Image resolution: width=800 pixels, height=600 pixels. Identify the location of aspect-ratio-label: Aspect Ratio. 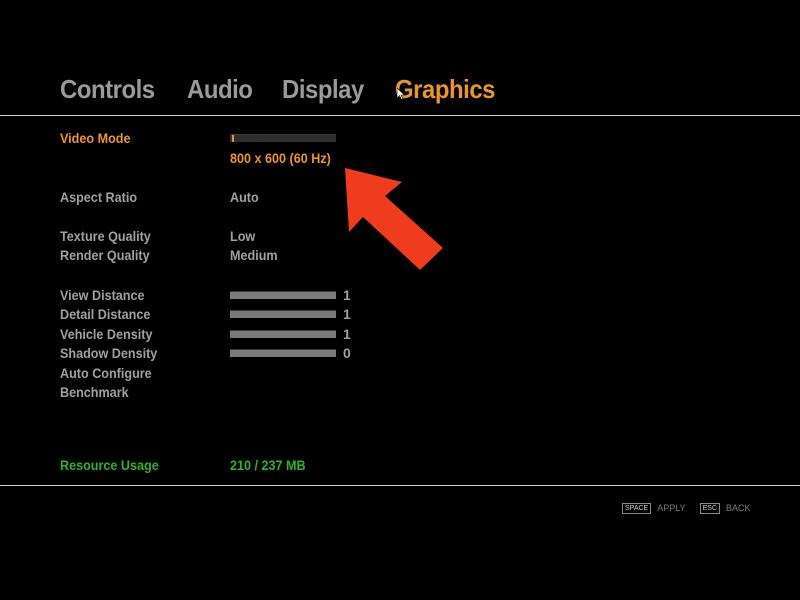
(99, 197).